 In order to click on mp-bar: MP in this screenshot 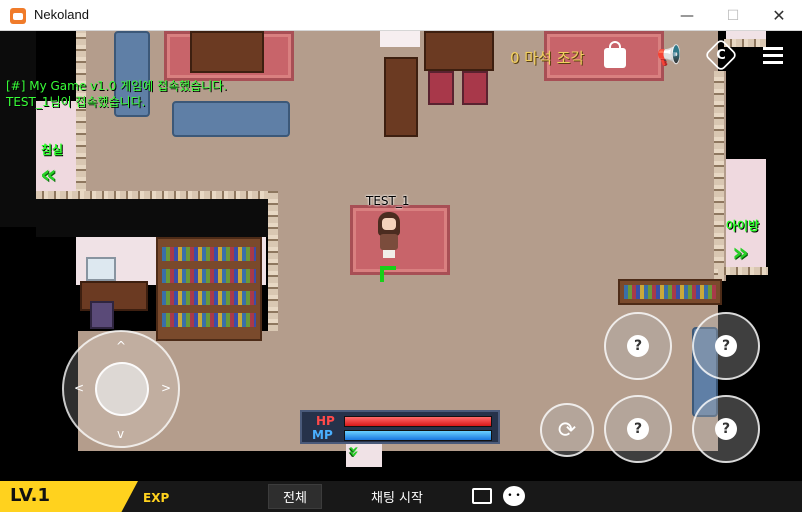, I will do `click(401, 435)`.